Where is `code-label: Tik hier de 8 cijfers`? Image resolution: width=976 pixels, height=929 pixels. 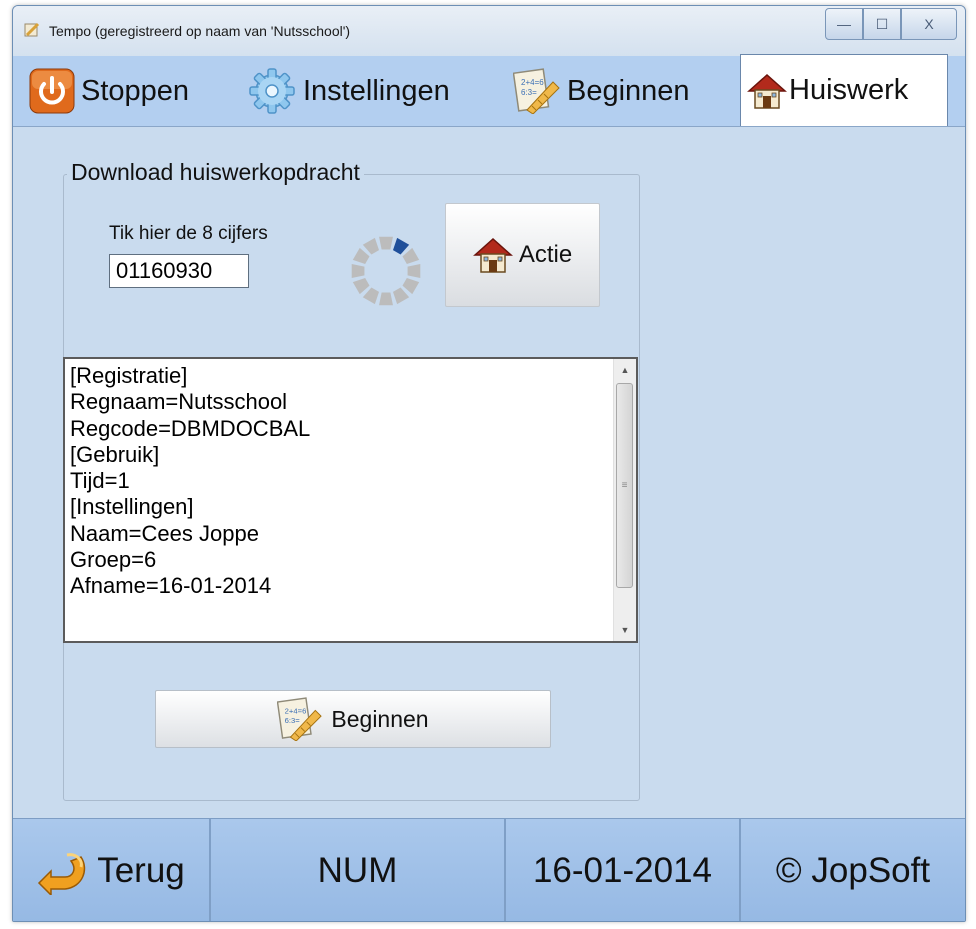 code-label: Tik hier de 8 cijfers is located at coordinates (188, 233).